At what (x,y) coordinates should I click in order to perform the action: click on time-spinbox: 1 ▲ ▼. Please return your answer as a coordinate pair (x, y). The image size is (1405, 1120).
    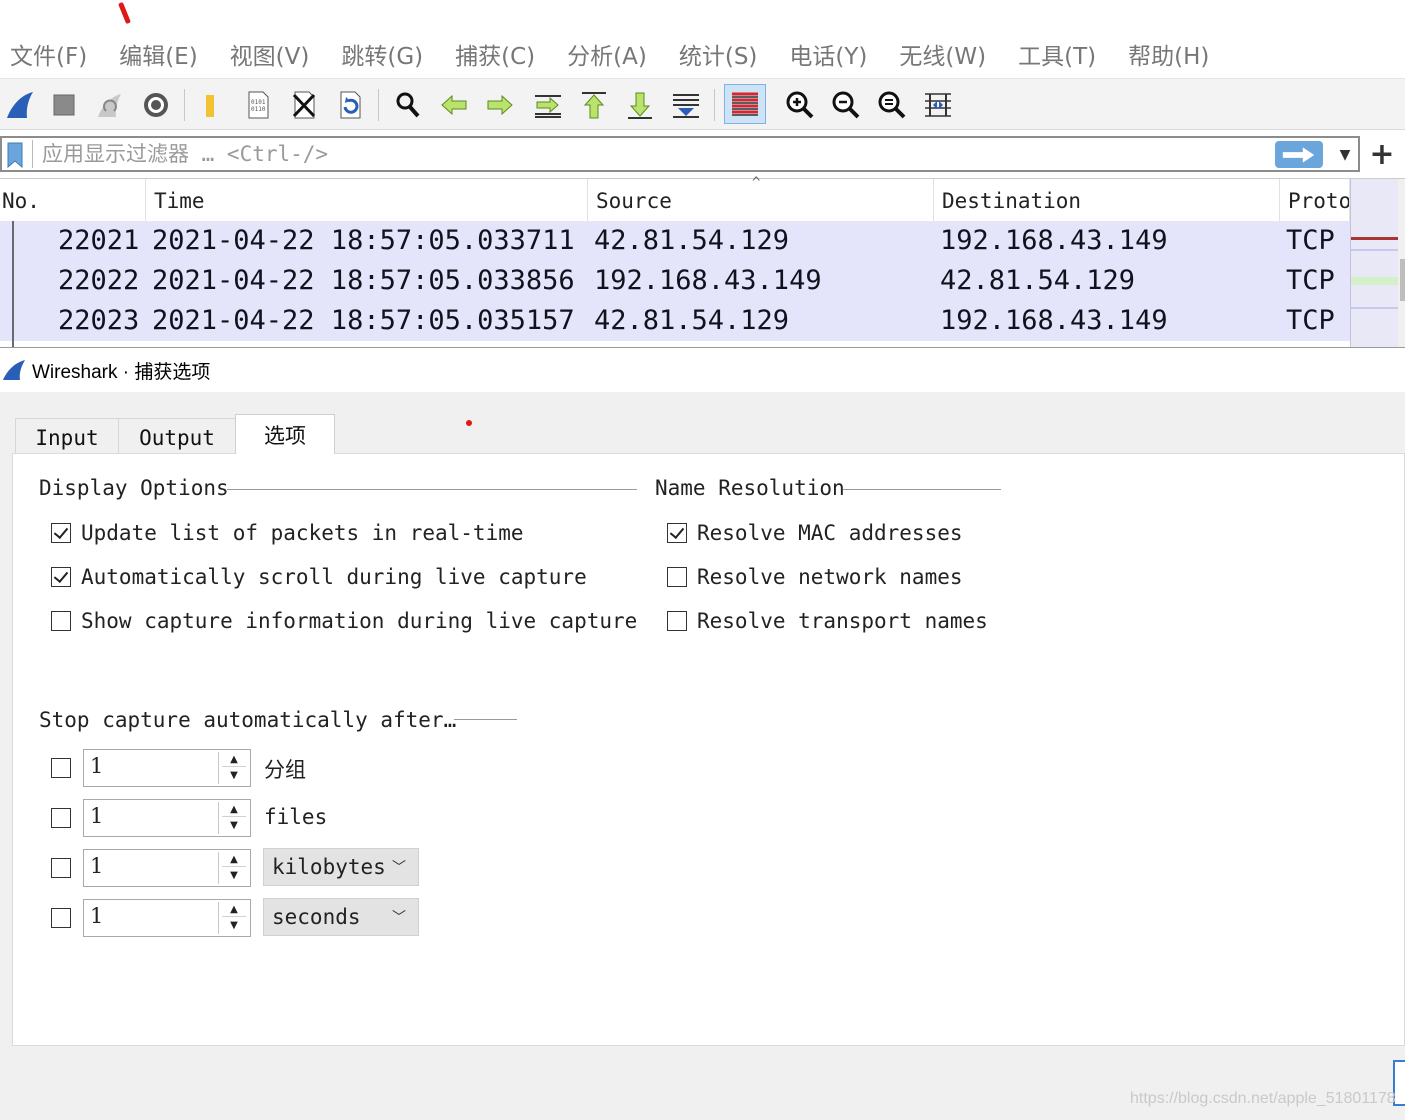
    Looking at the image, I should click on (167, 918).